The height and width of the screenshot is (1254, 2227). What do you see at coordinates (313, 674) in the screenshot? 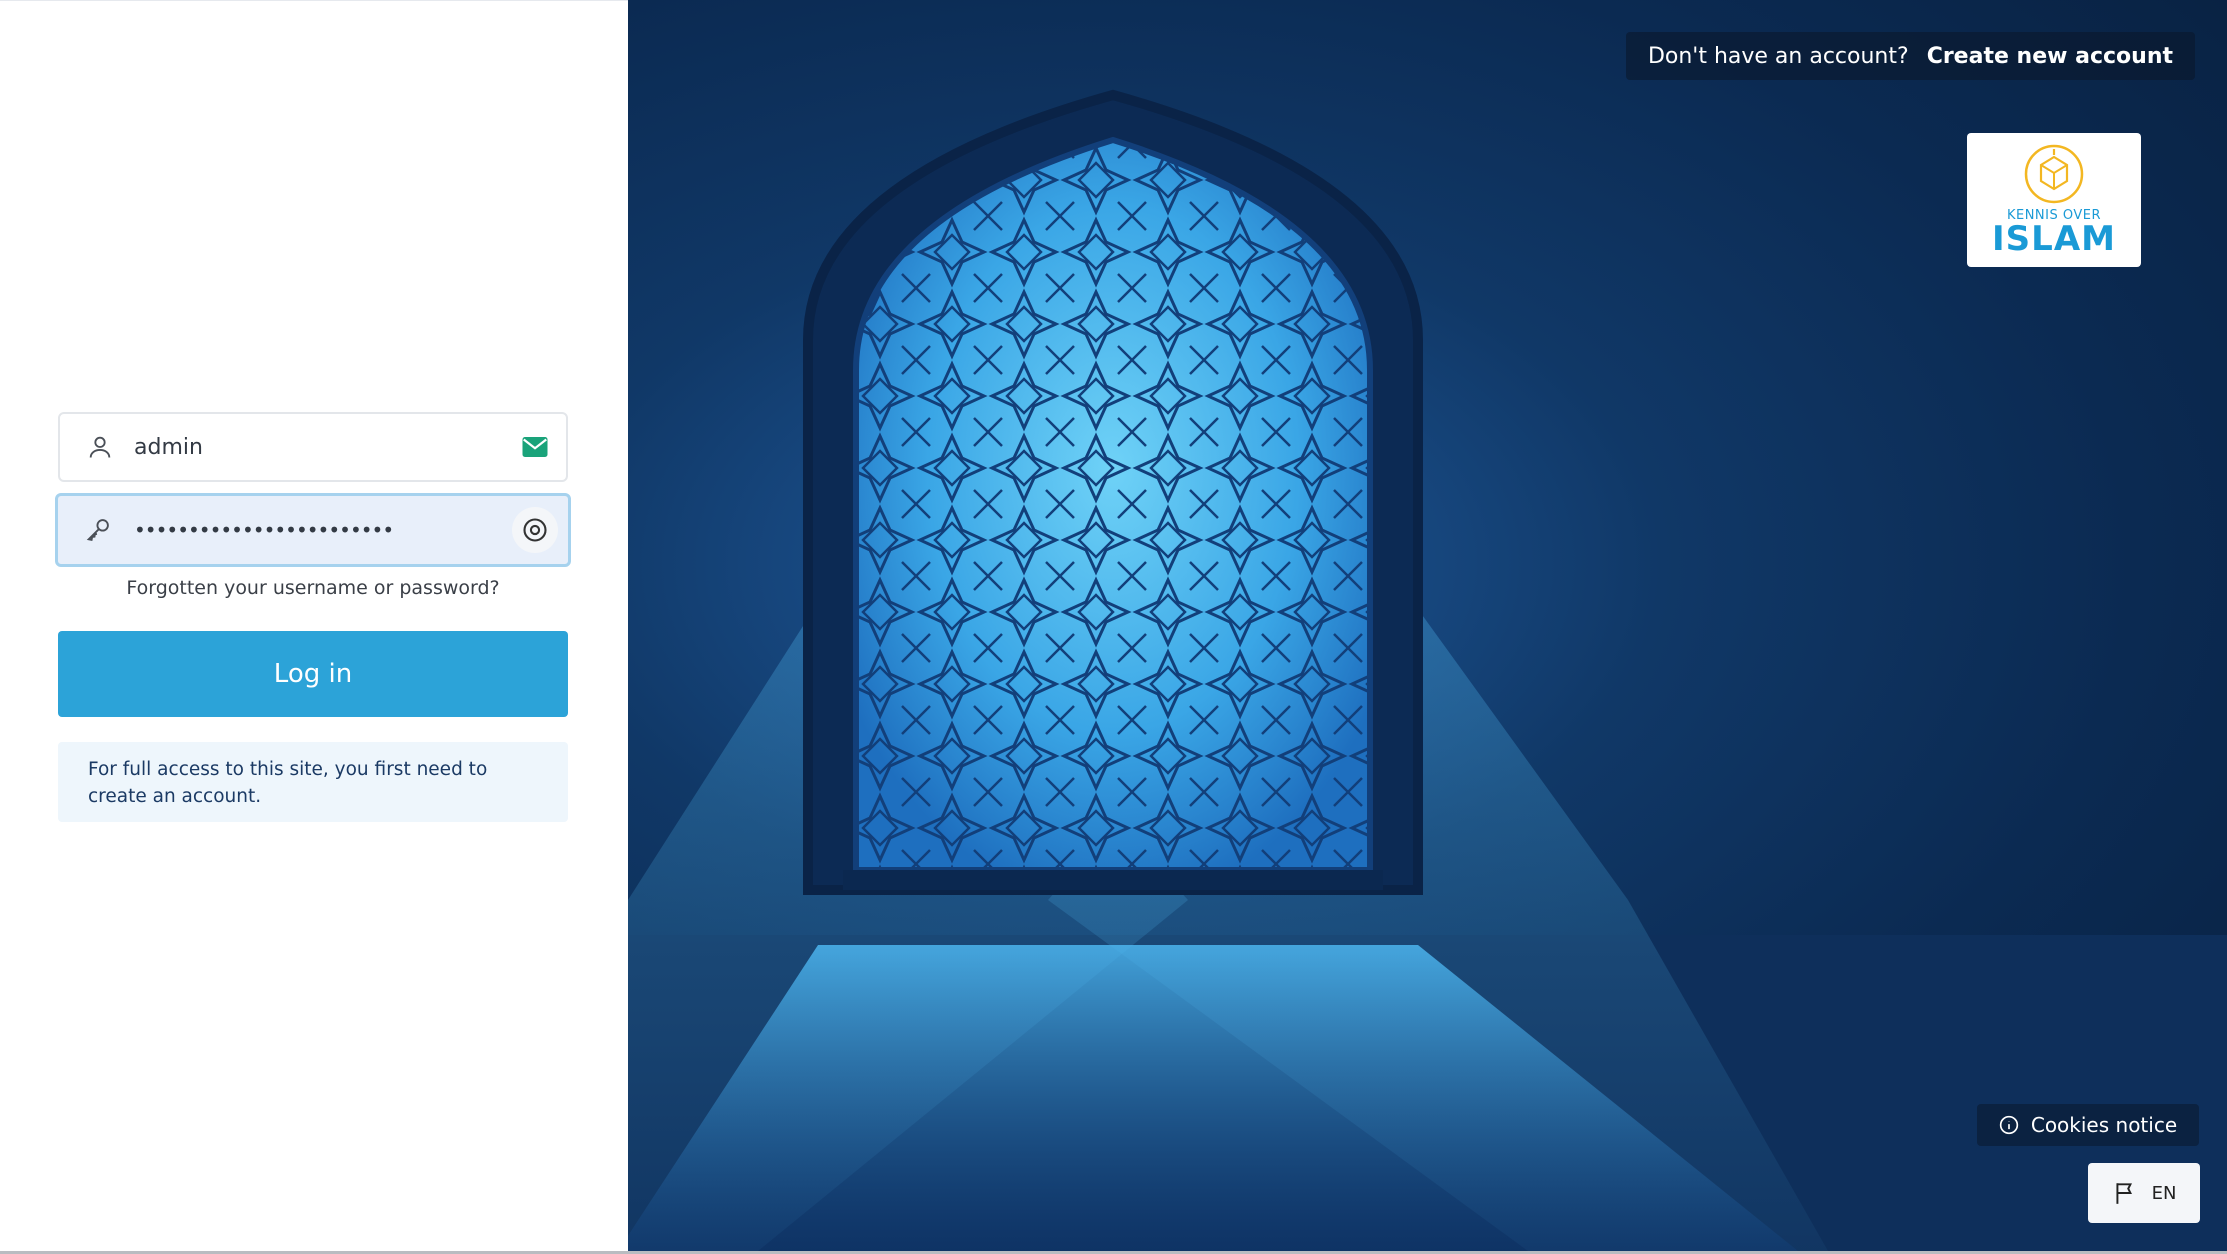
I see `login-button: Log in` at bounding box center [313, 674].